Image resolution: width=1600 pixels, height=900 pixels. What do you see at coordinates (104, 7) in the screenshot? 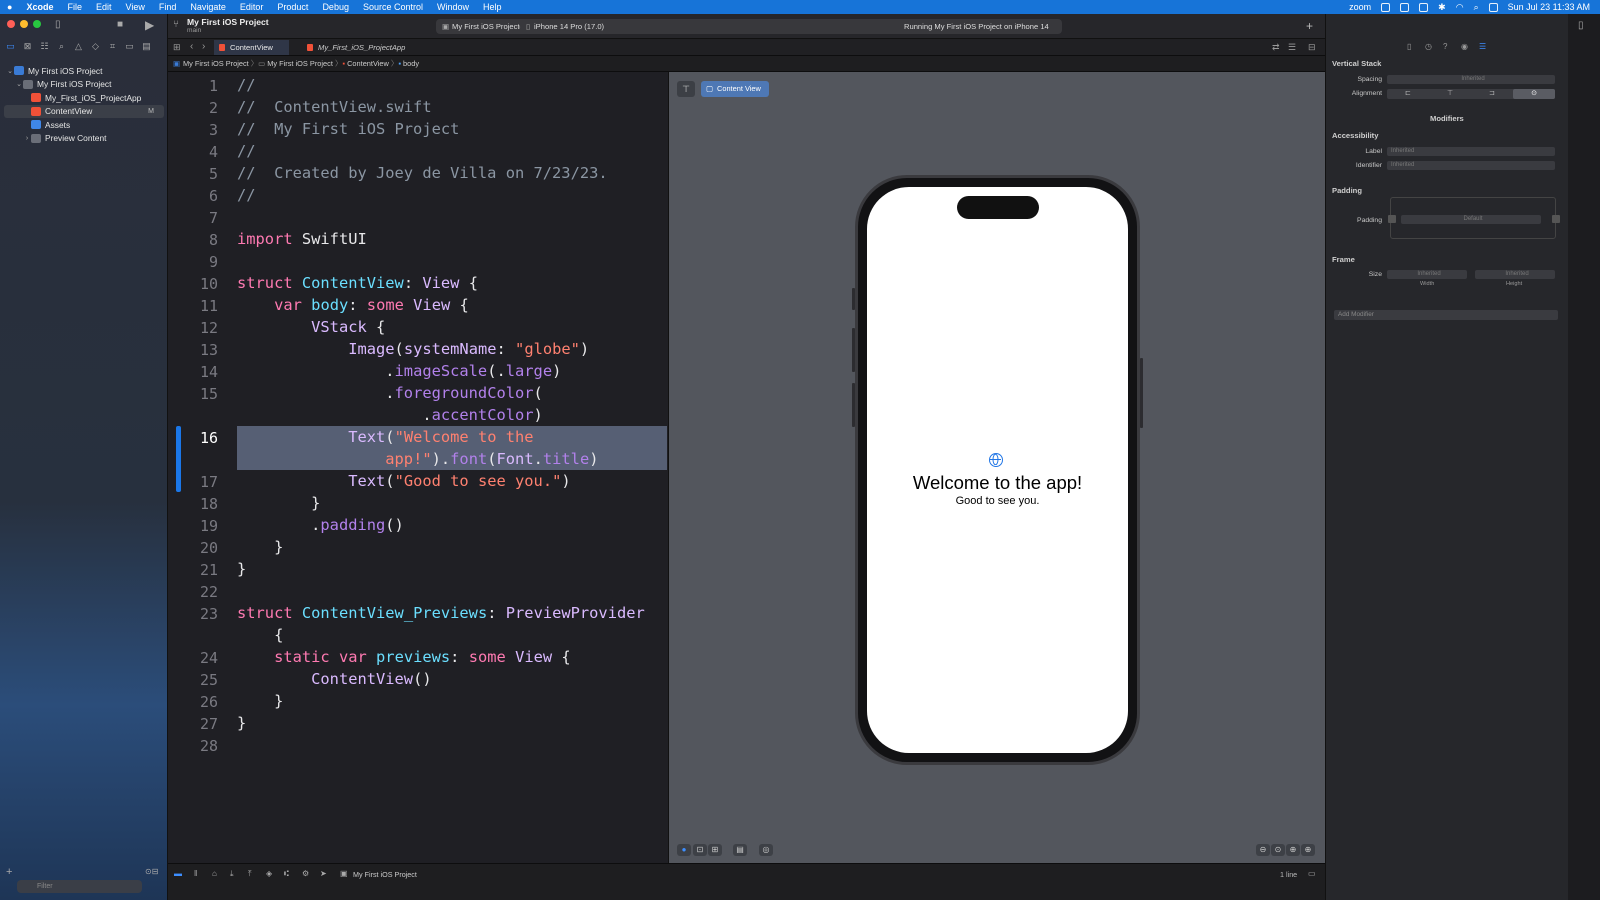
I see `menu-edit: Edit` at bounding box center [104, 7].